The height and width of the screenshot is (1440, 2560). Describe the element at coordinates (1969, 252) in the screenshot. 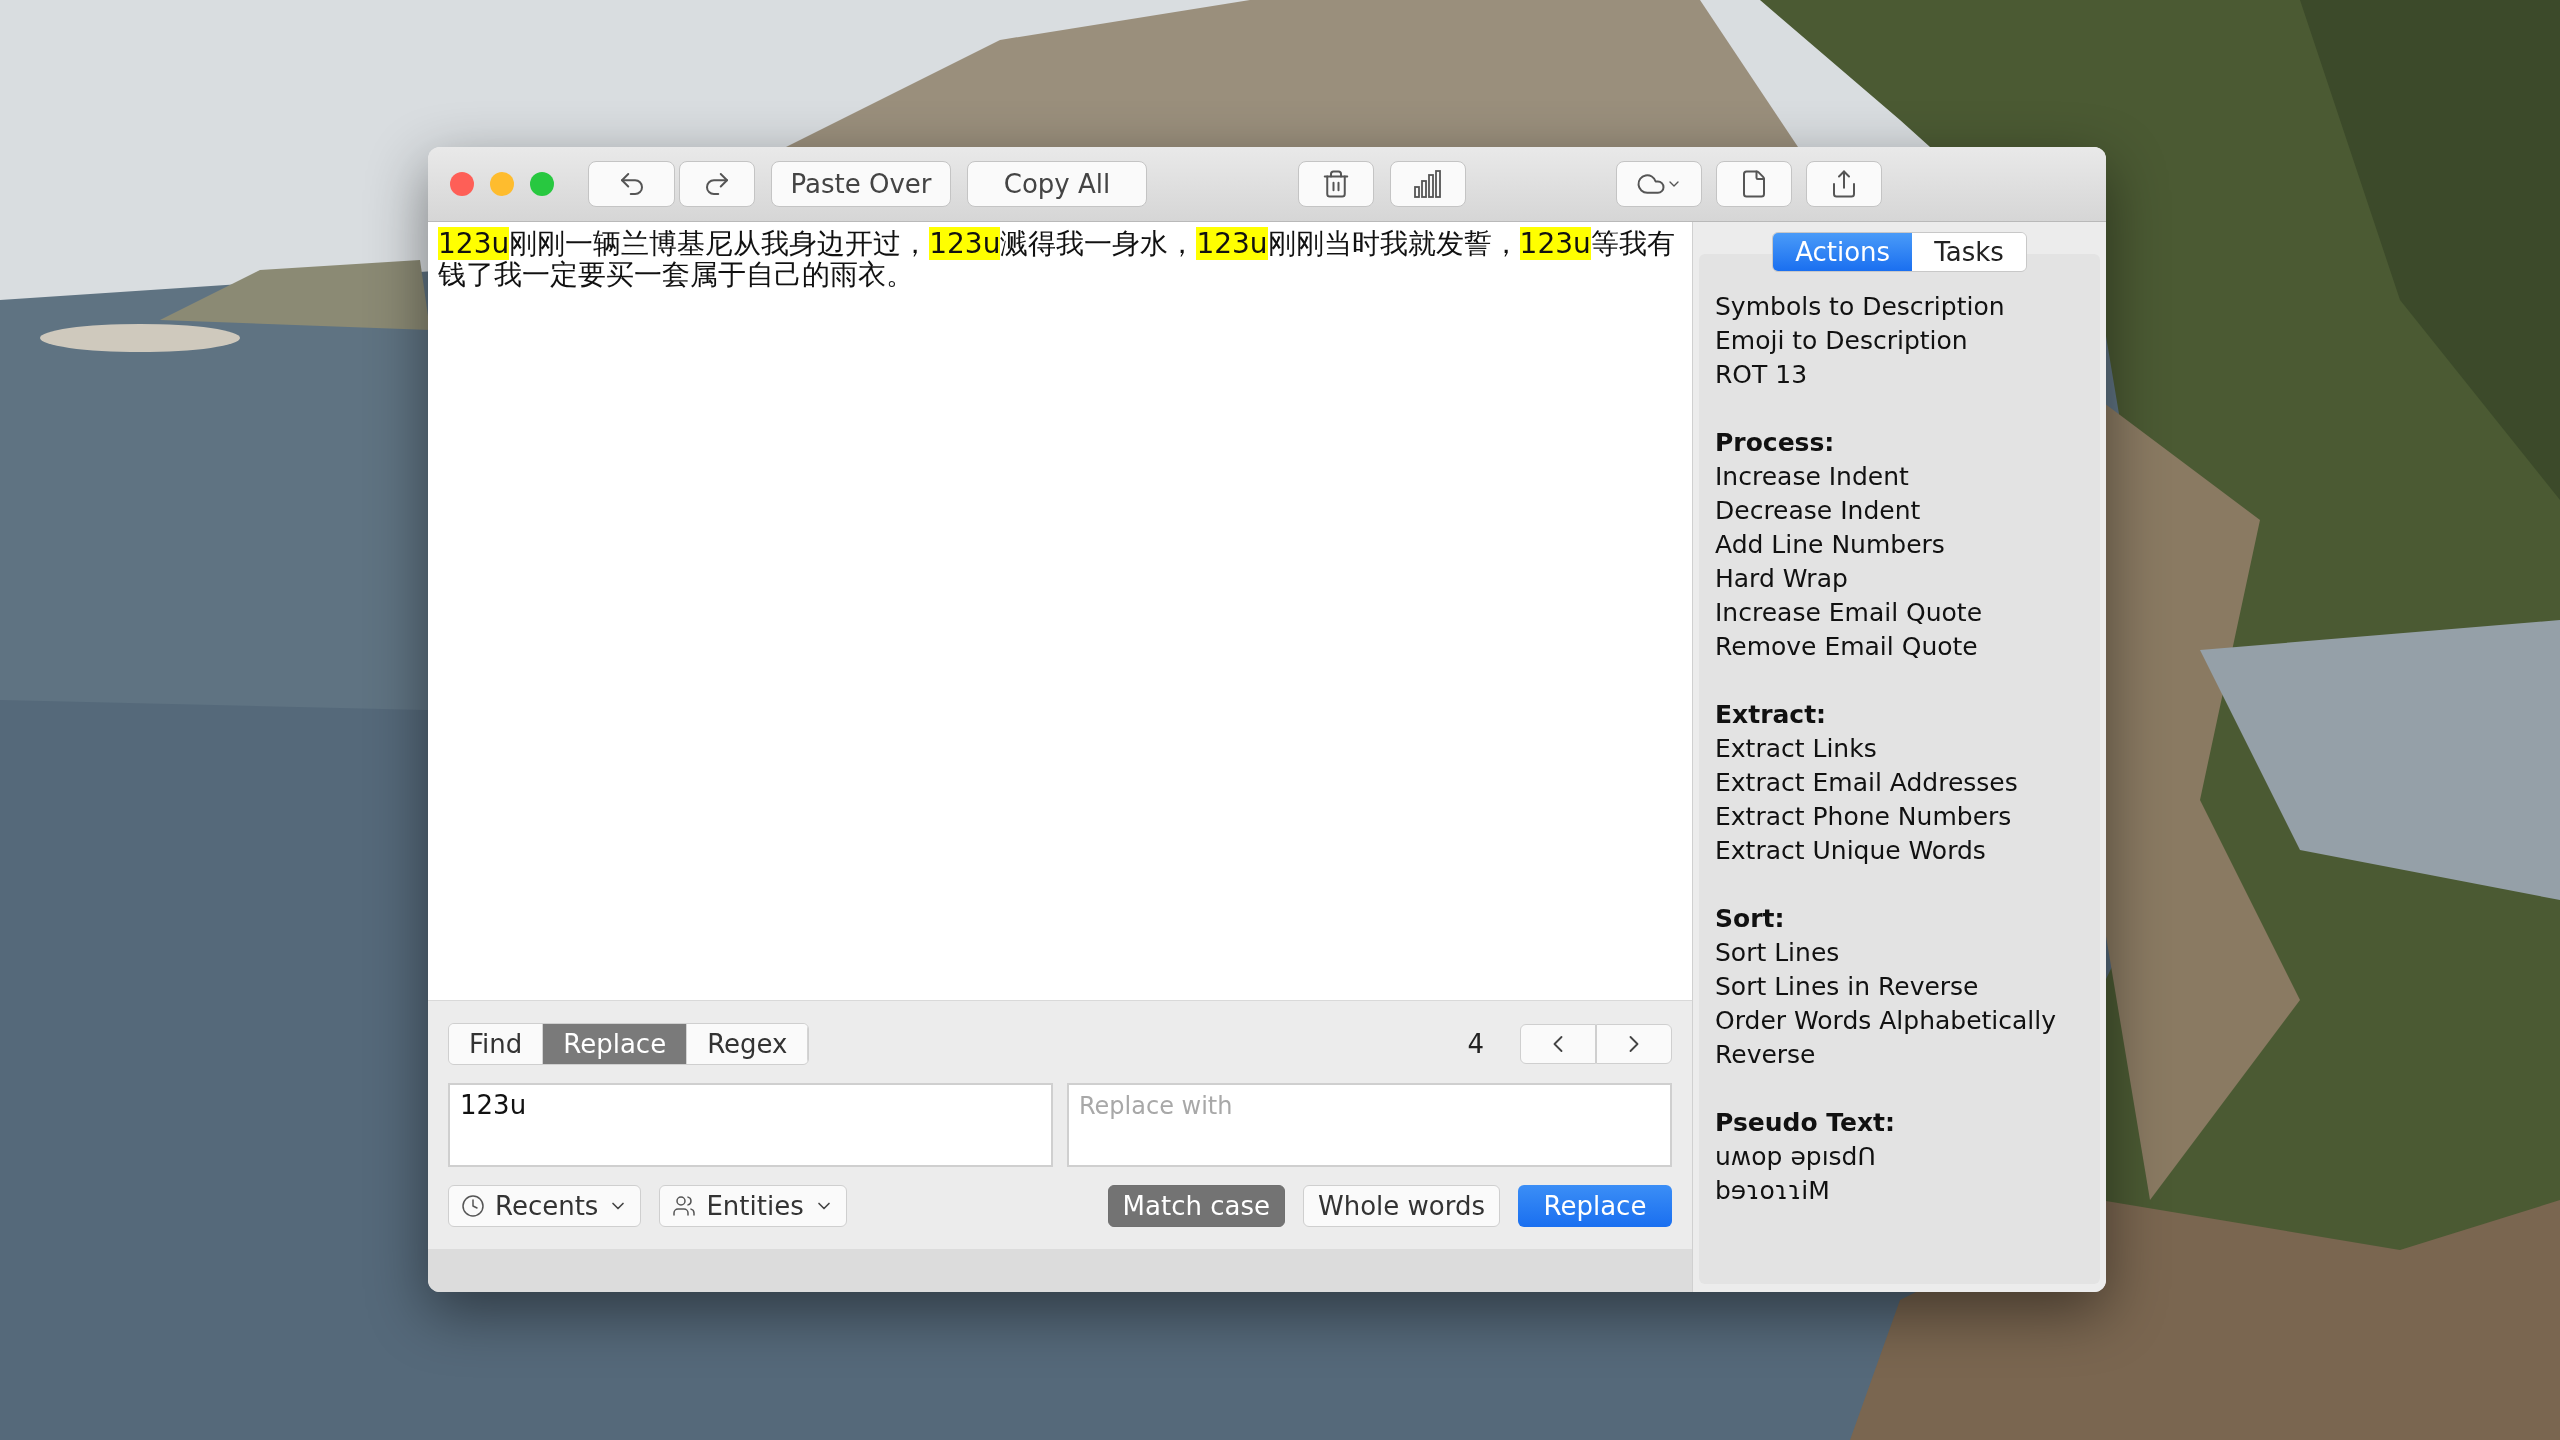

I see `sidebar-tab: Tasks` at that location.